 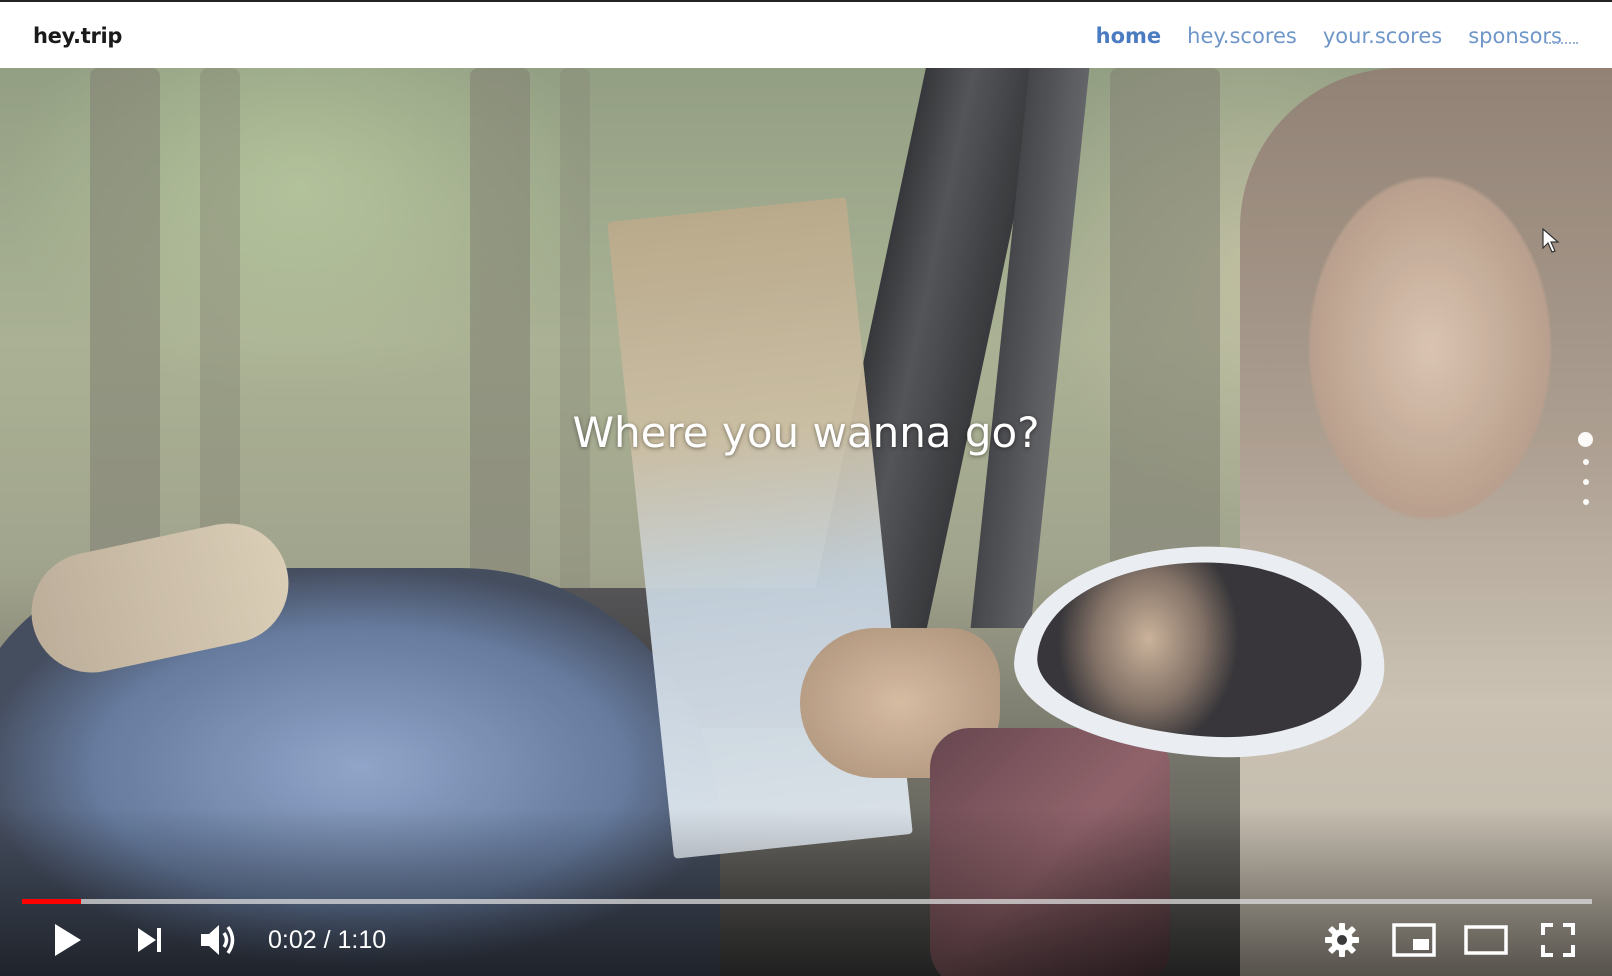 What do you see at coordinates (1242, 36) in the screenshot?
I see `nav-link-hey-scores: hey.scores` at bounding box center [1242, 36].